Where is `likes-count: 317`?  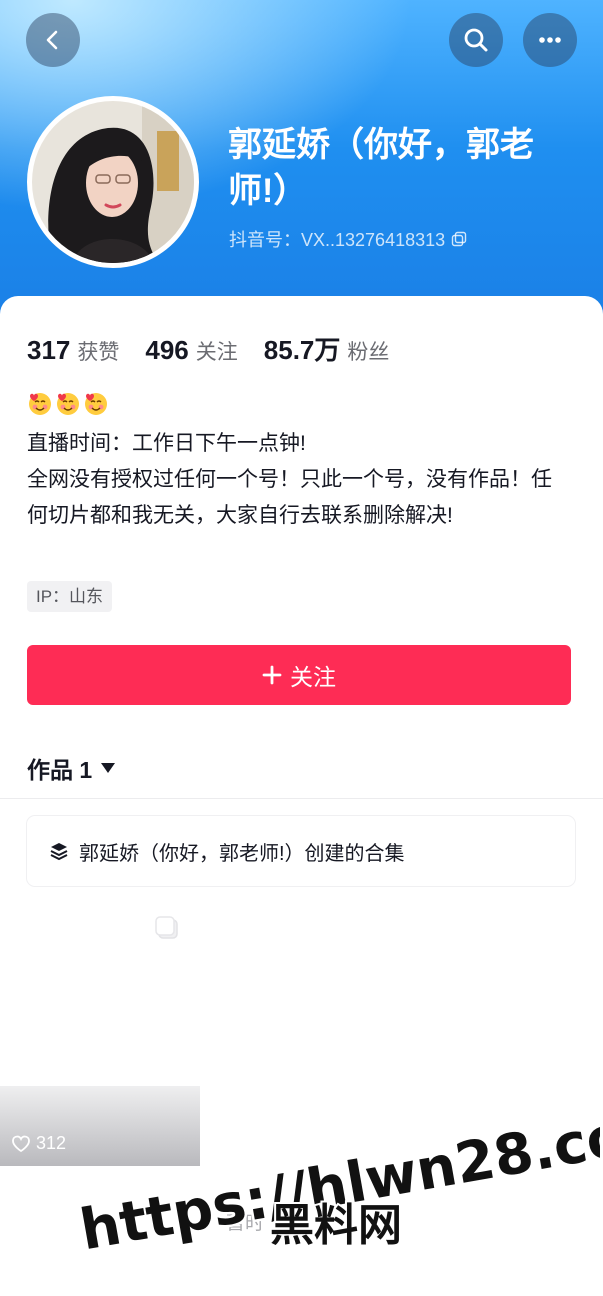
likes-count: 317 is located at coordinates (49, 350).